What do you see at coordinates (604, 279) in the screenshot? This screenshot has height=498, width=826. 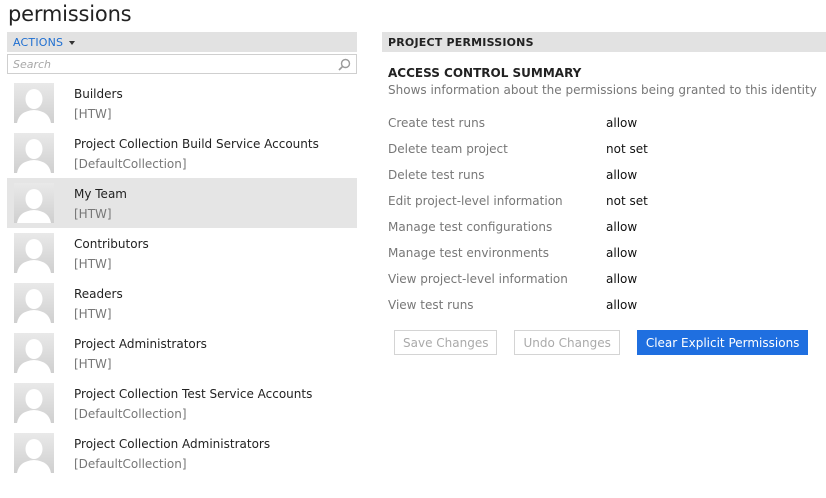 I see `permission-row: View project-level information allow` at bounding box center [604, 279].